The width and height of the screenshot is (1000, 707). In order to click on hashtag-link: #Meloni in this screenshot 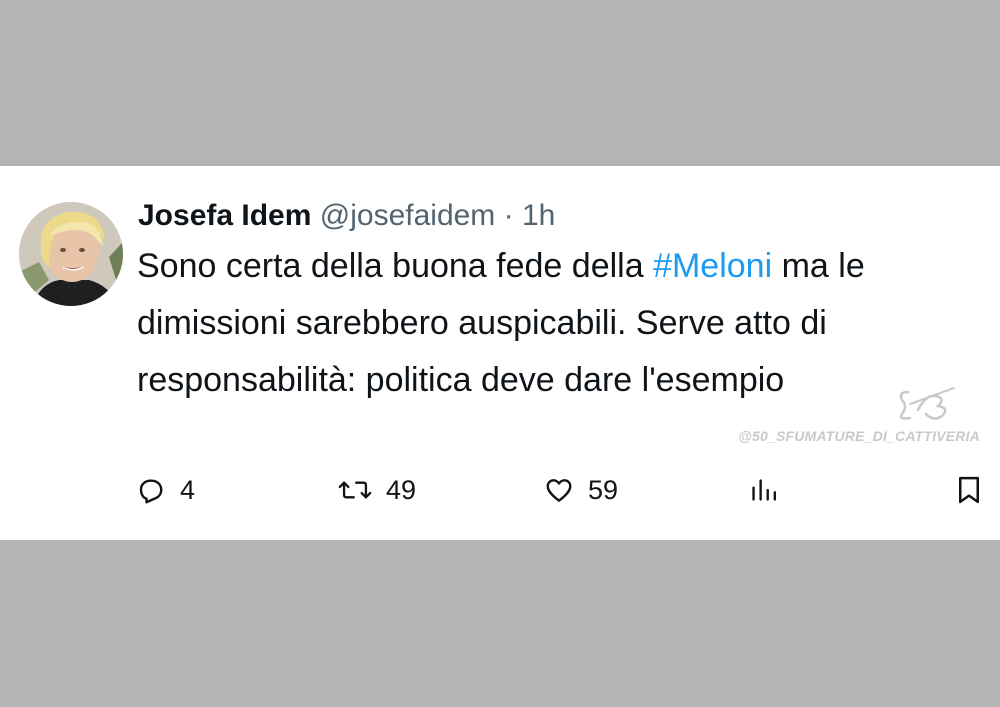, I will do `click(712, 266)`.